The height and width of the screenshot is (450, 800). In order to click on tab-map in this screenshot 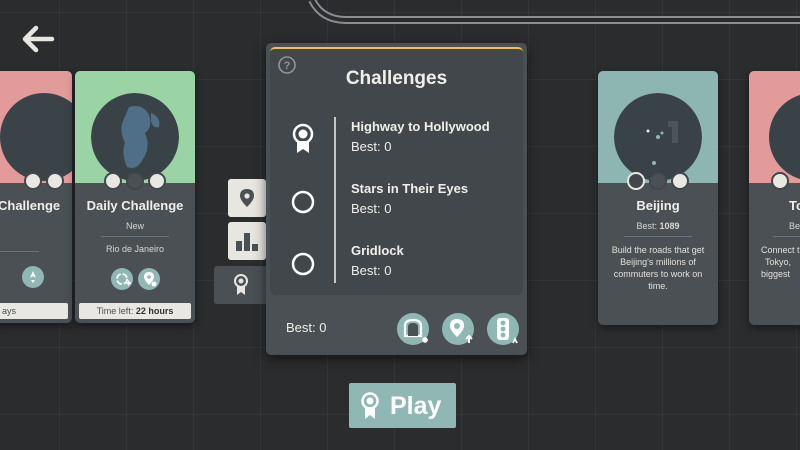, I will do `click(247, 198)`.